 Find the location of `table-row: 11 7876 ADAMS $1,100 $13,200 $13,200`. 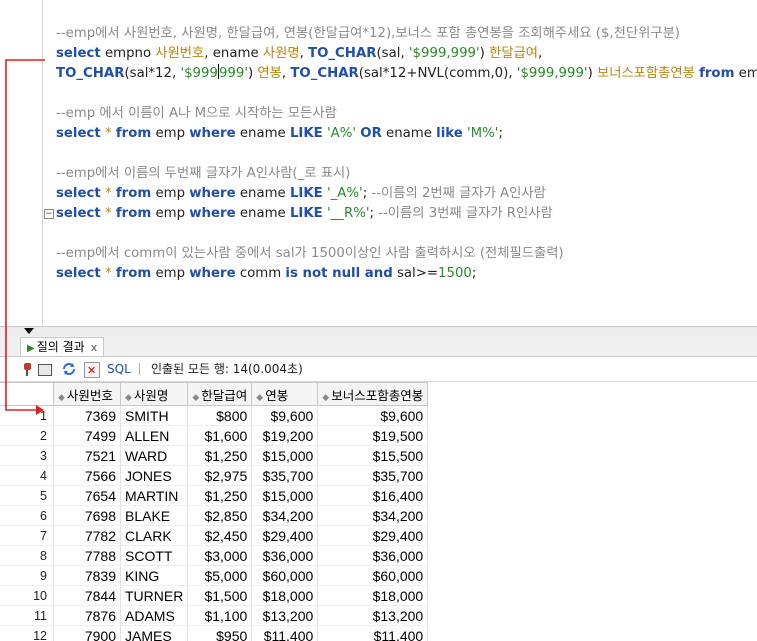

table-row: 11 7876 ADAMS $1,100 $13,200 $13,200 is located at coordinates (214, 615).